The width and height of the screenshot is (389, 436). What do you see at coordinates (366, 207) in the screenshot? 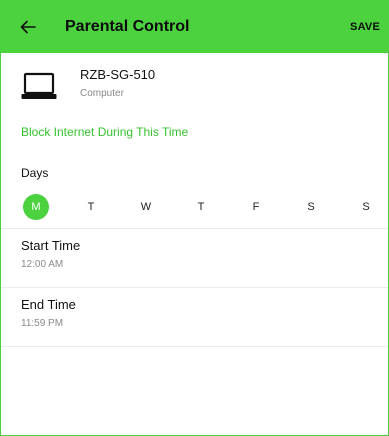
I see `day-sunday: S` at bounding box center [366, 207].